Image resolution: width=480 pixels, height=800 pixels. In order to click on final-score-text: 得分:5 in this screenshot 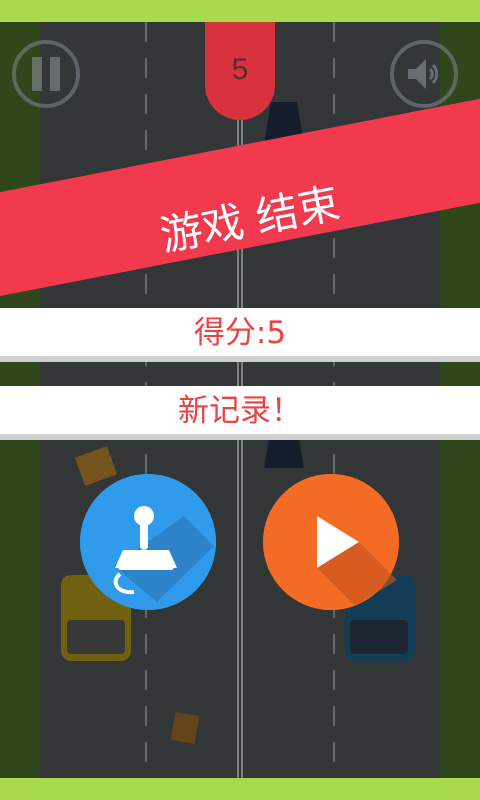, I will do `click(240, 333)`.